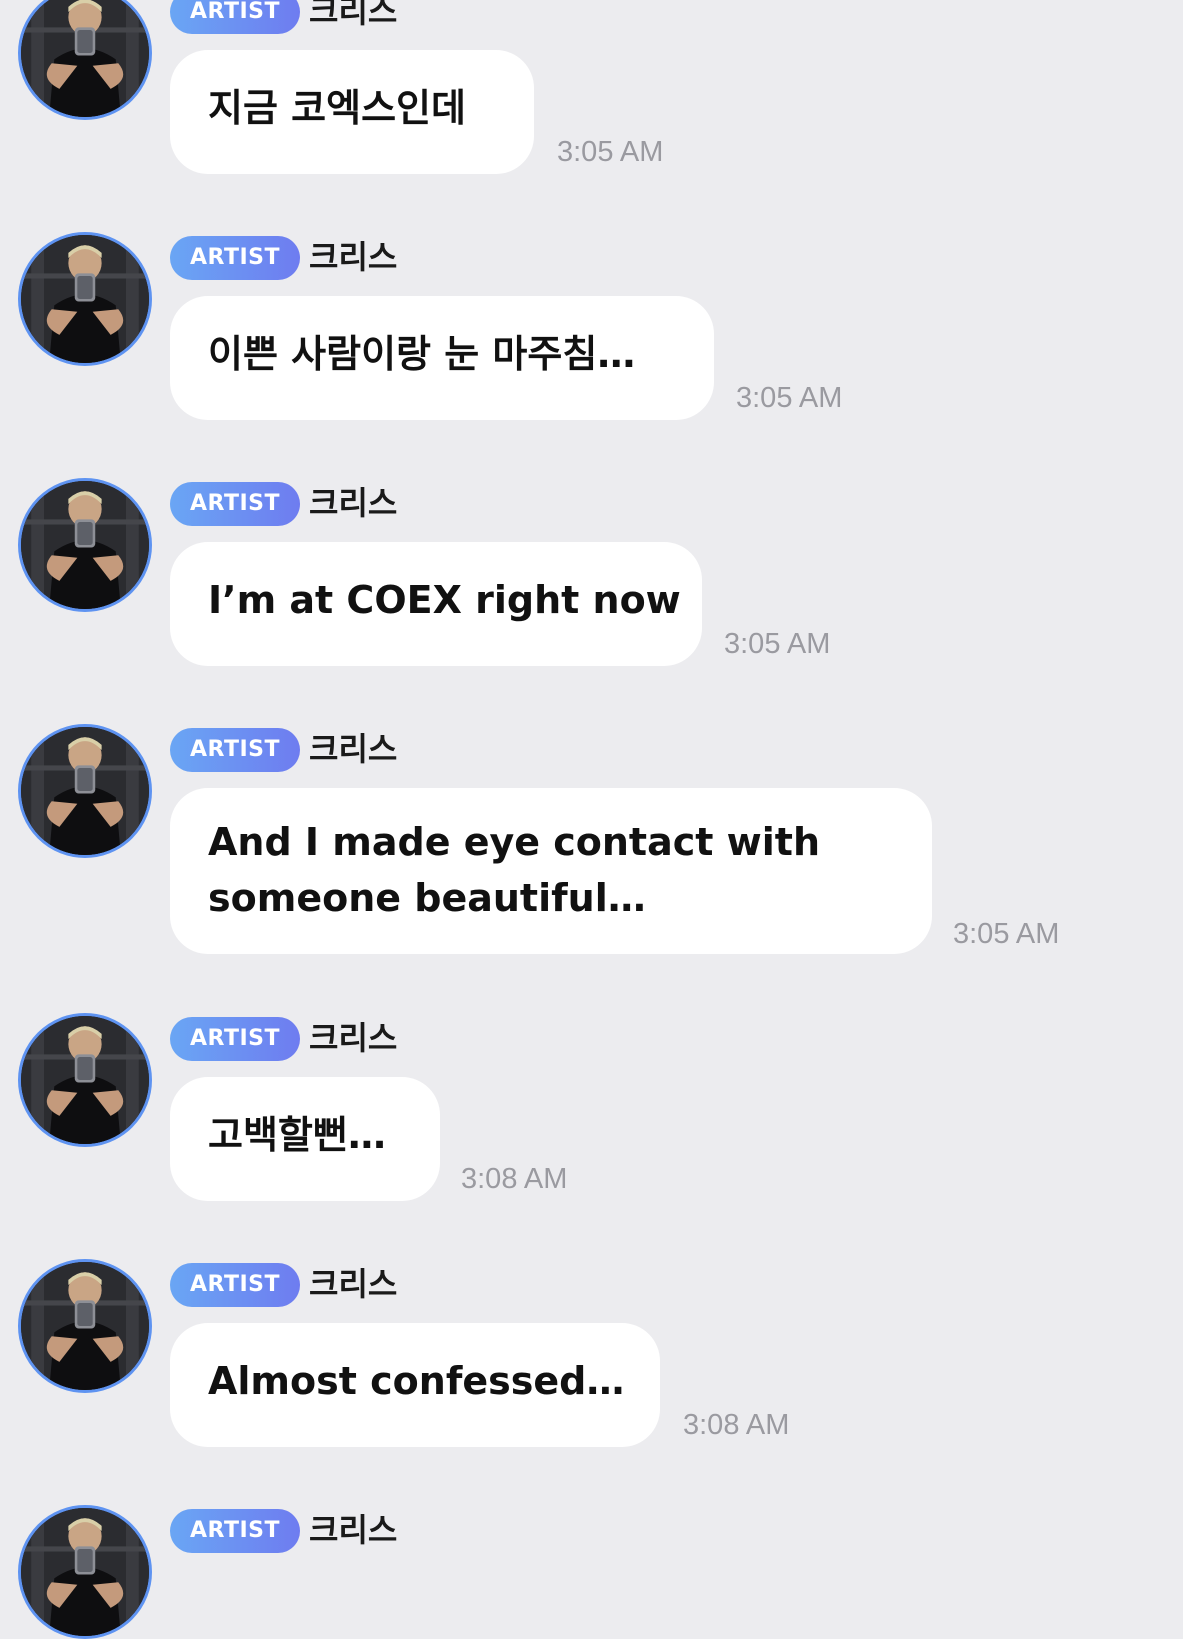 This screenshot has height=1639, width=1183. Describe the element at coordinates (436, 604) in the screenshot. I see `message-bubble: I’m at COEX right now` at that location.